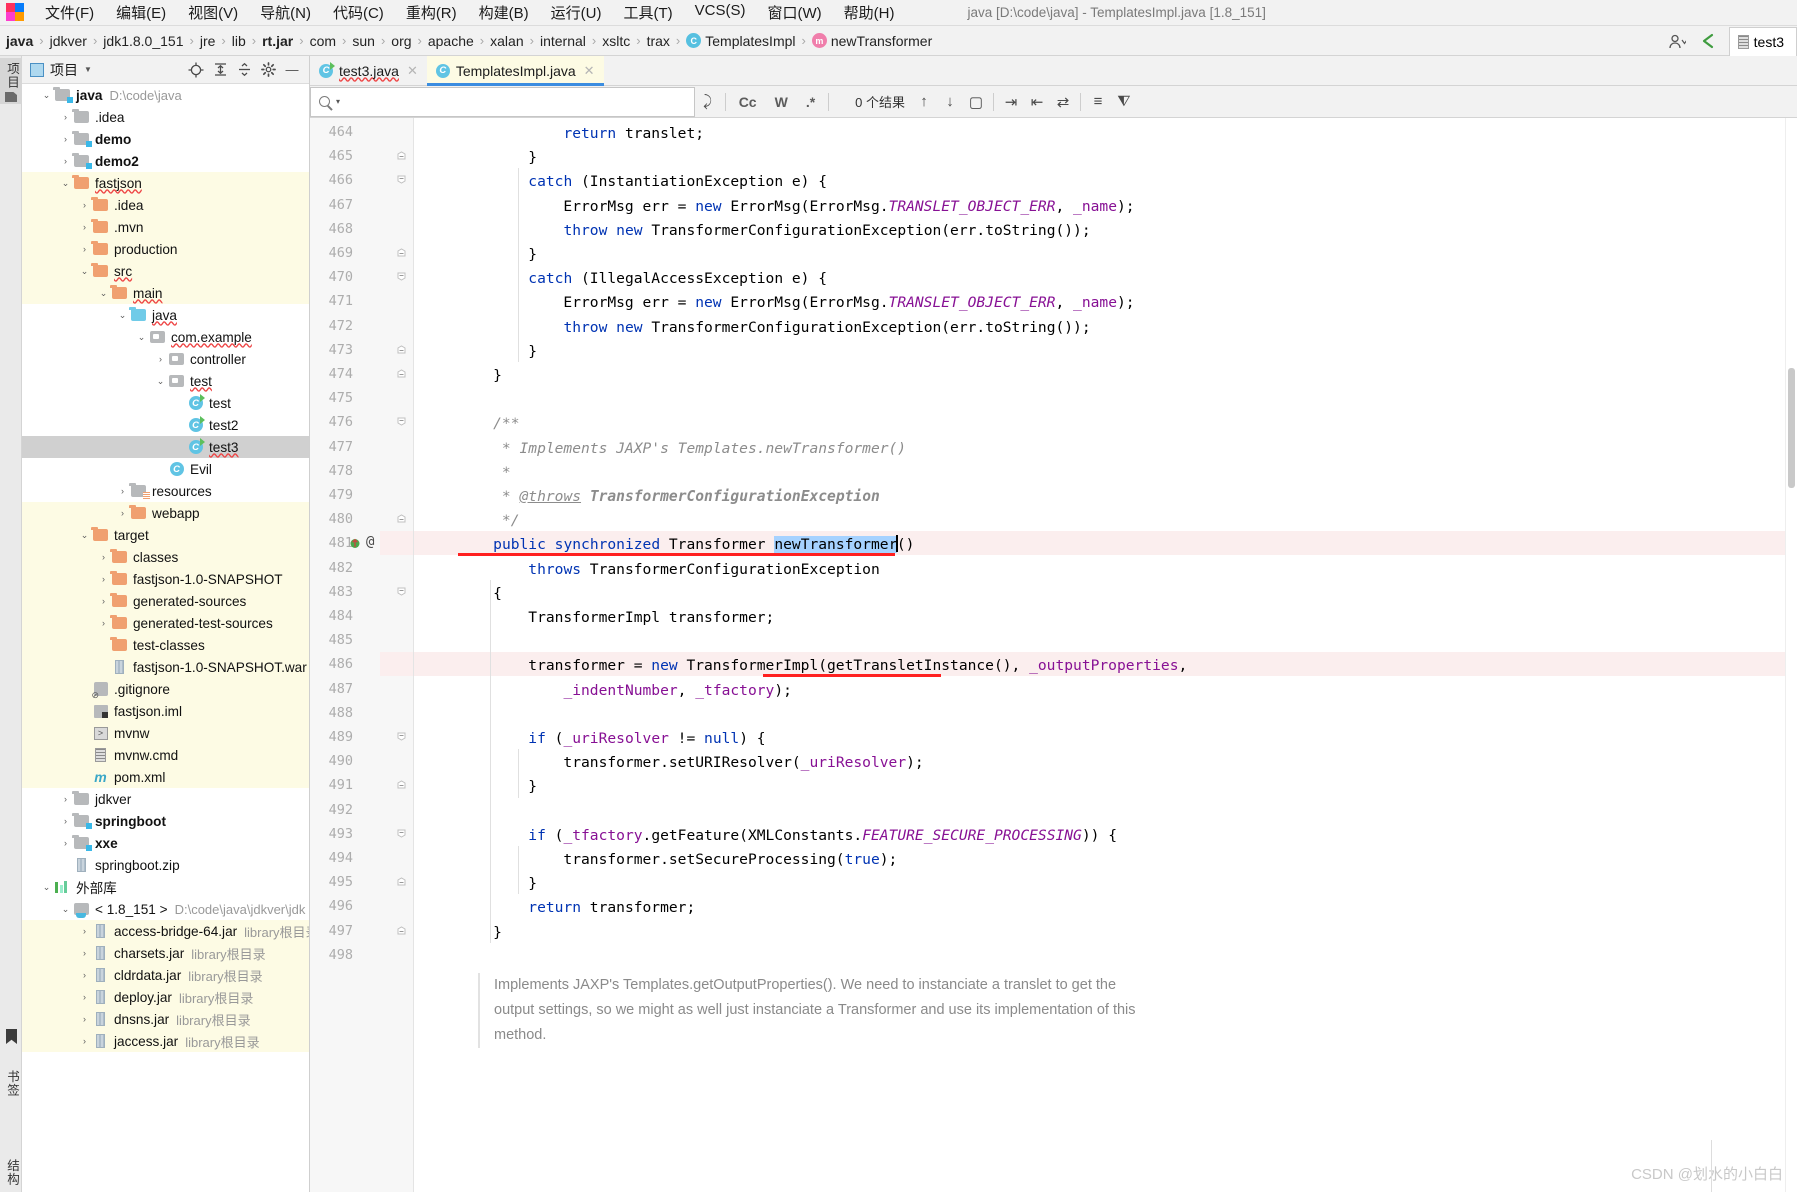 Image resolution: width=1797 pixels, height=1192 pixels. What do you see at coordinates (484, 473) in the screenshot?
I see `code-line: *` at bounding box center [484, 473].